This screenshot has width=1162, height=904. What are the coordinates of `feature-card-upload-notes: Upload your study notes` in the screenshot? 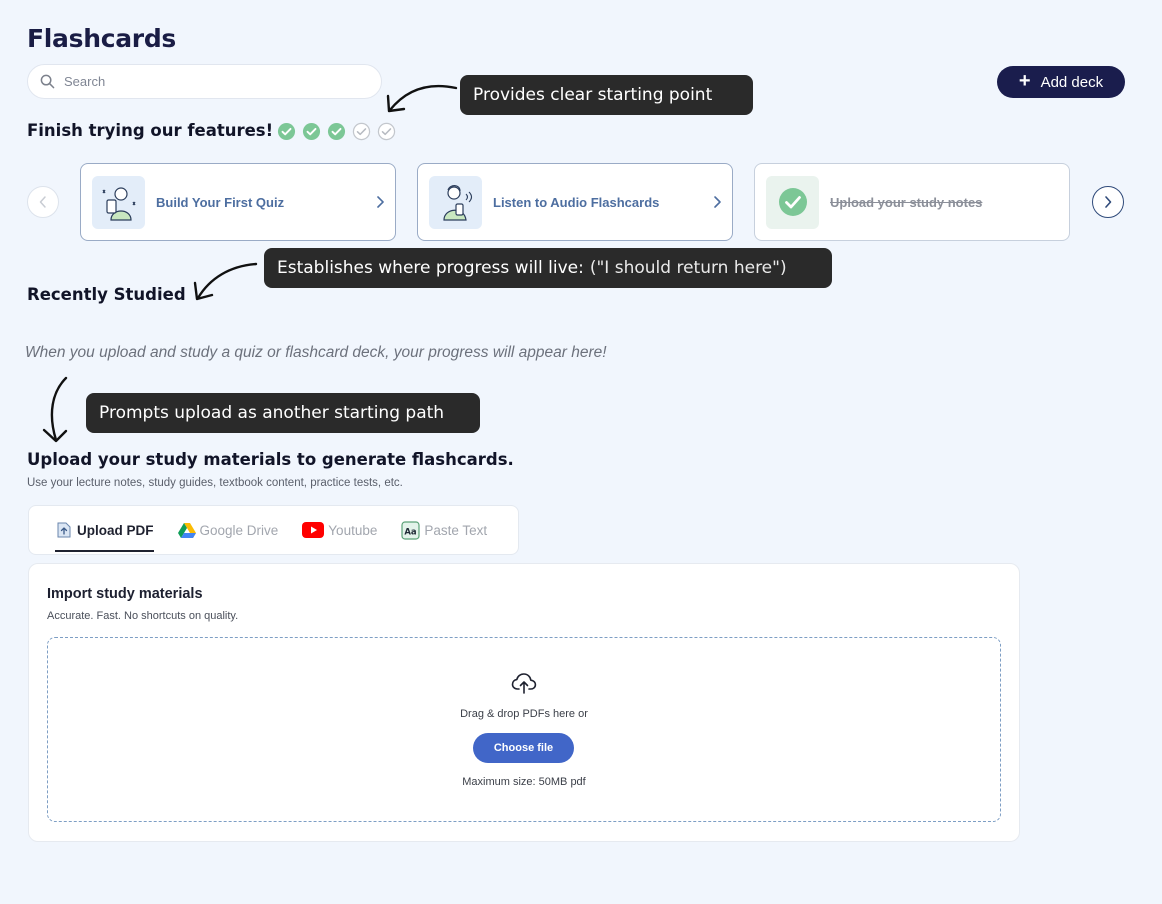 It's located at (912, 202).